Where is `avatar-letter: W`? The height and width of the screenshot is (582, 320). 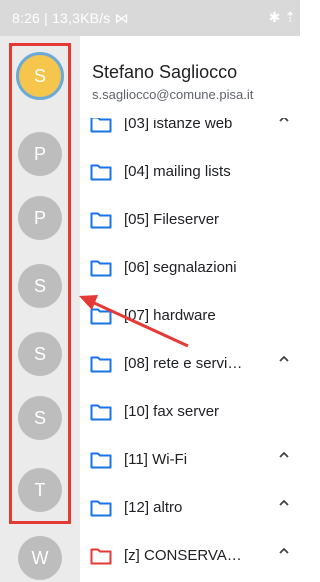
avatar-letter: W is located at coordinates (40, 557).